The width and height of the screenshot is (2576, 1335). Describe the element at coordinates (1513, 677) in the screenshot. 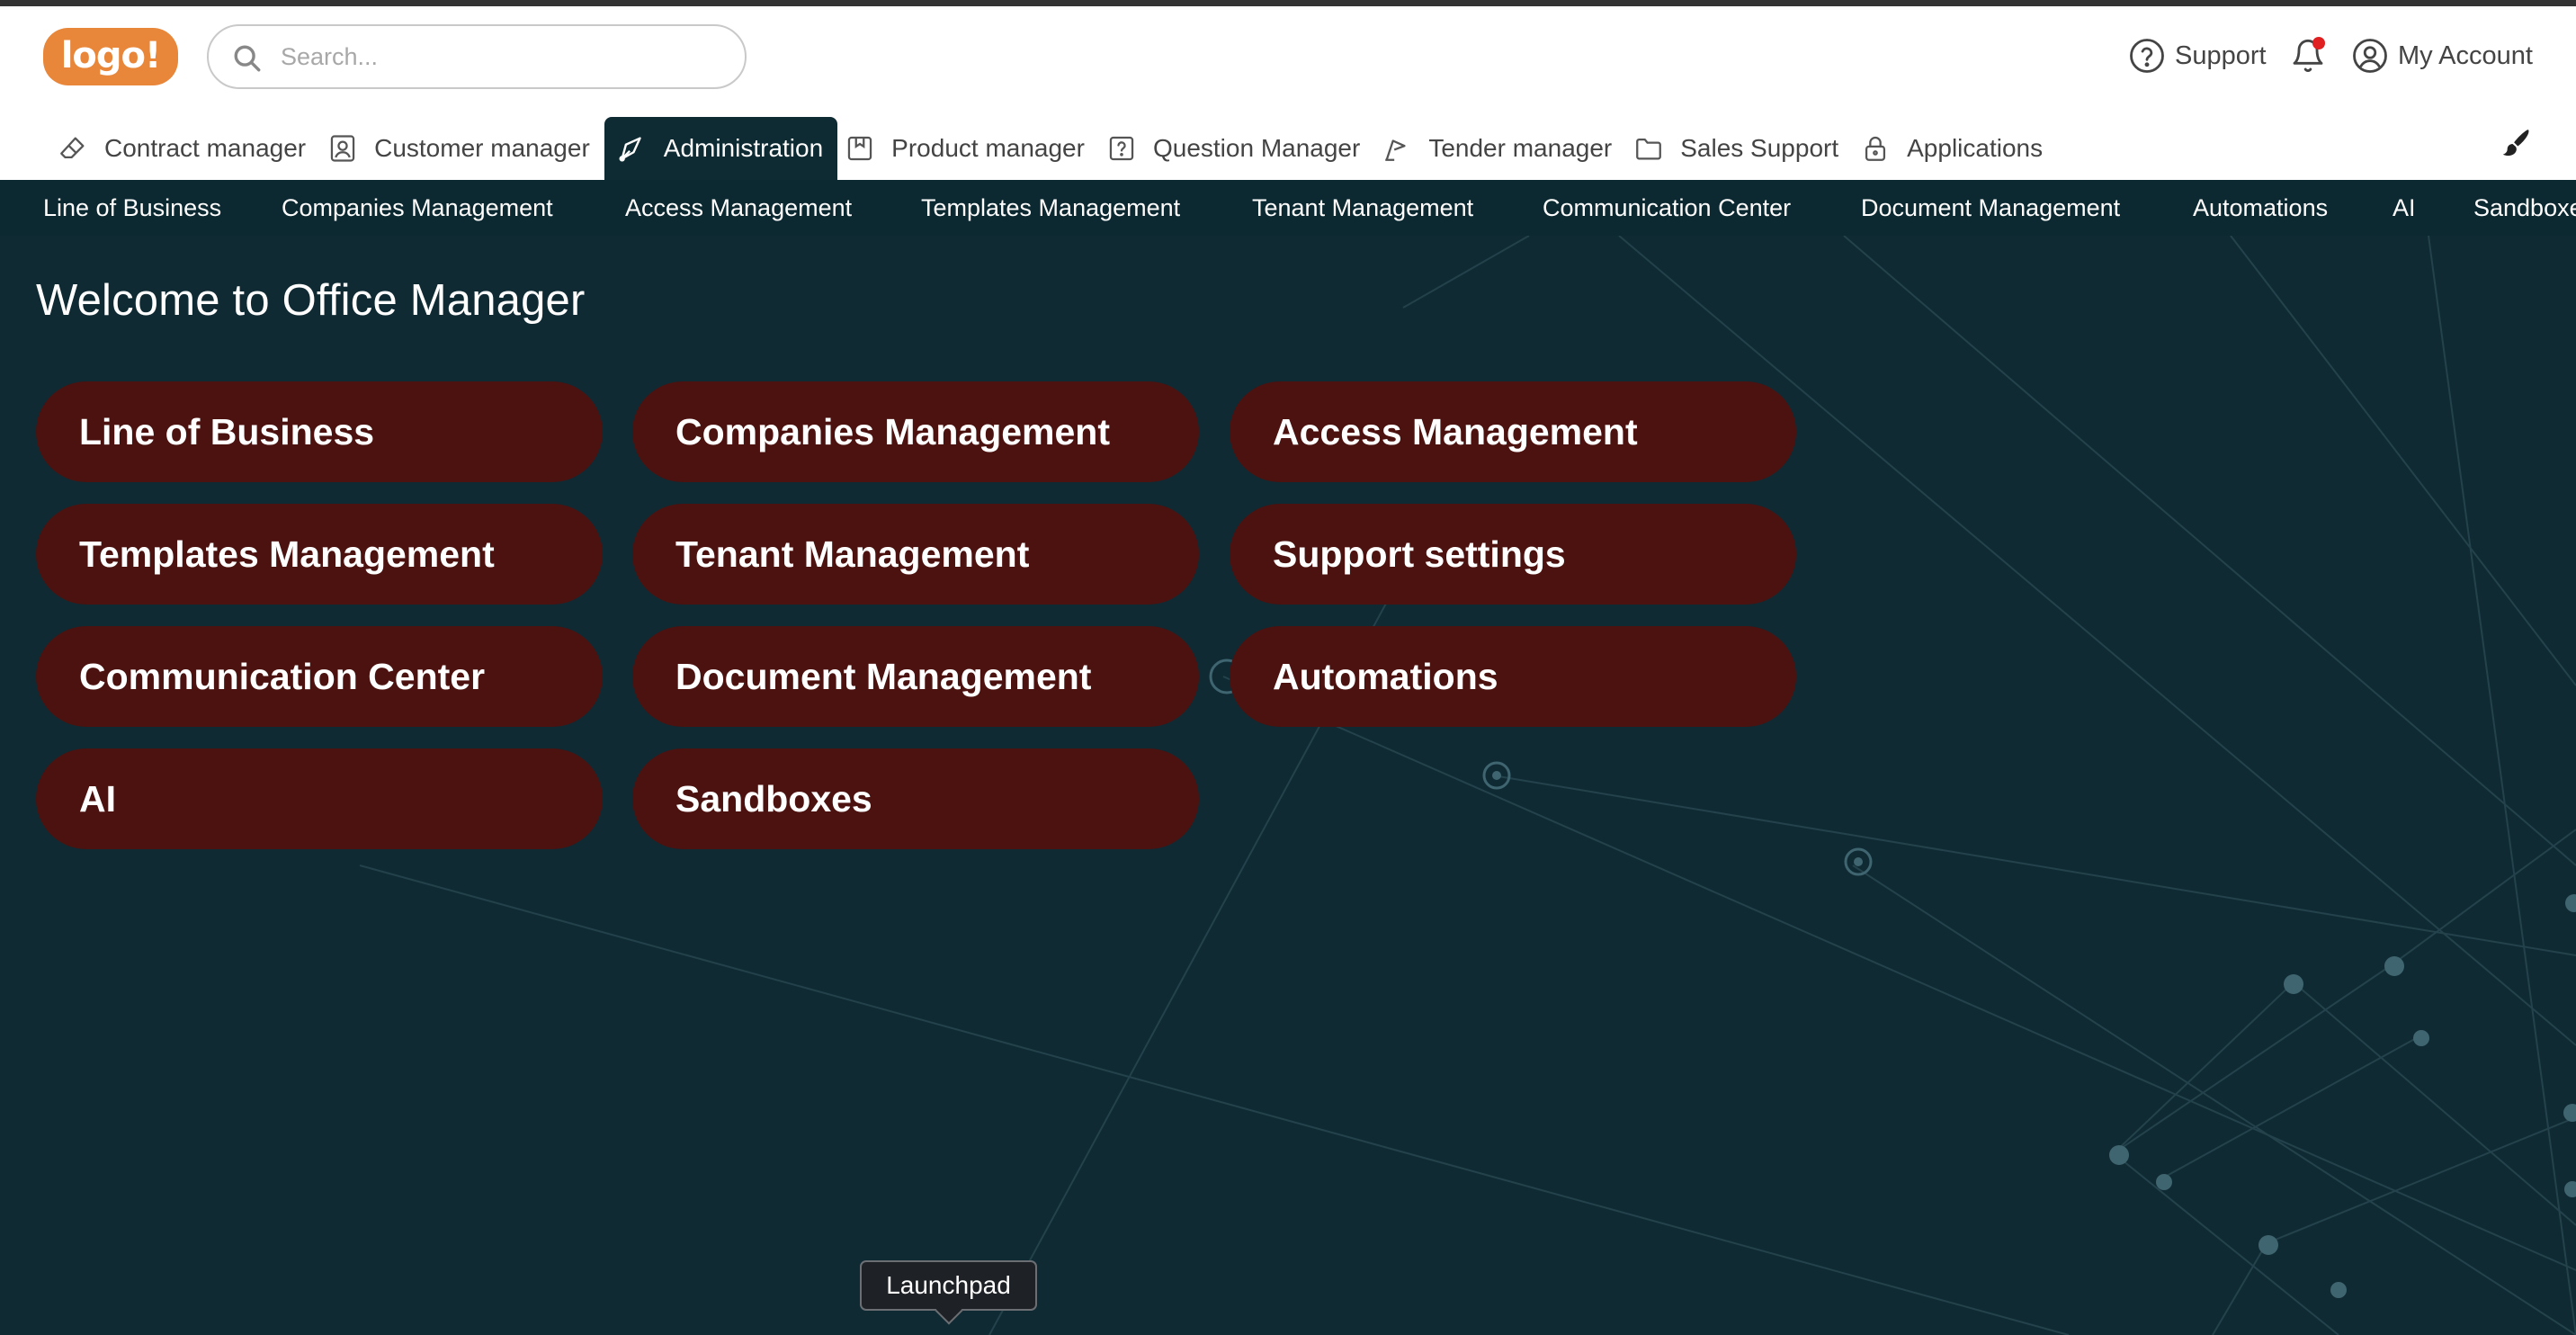

I see `tile-automations: Automations` at that location.